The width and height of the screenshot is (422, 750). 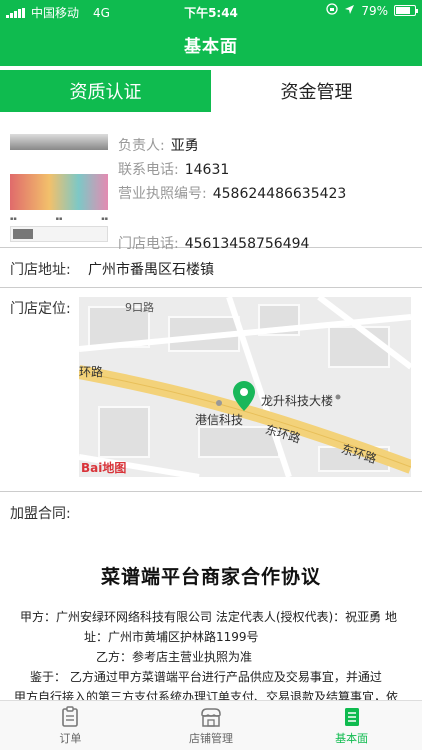 What do you see at coordinates (211, 717) in the screenshot?
I see `store-icon` at bounding box center [211, 717].